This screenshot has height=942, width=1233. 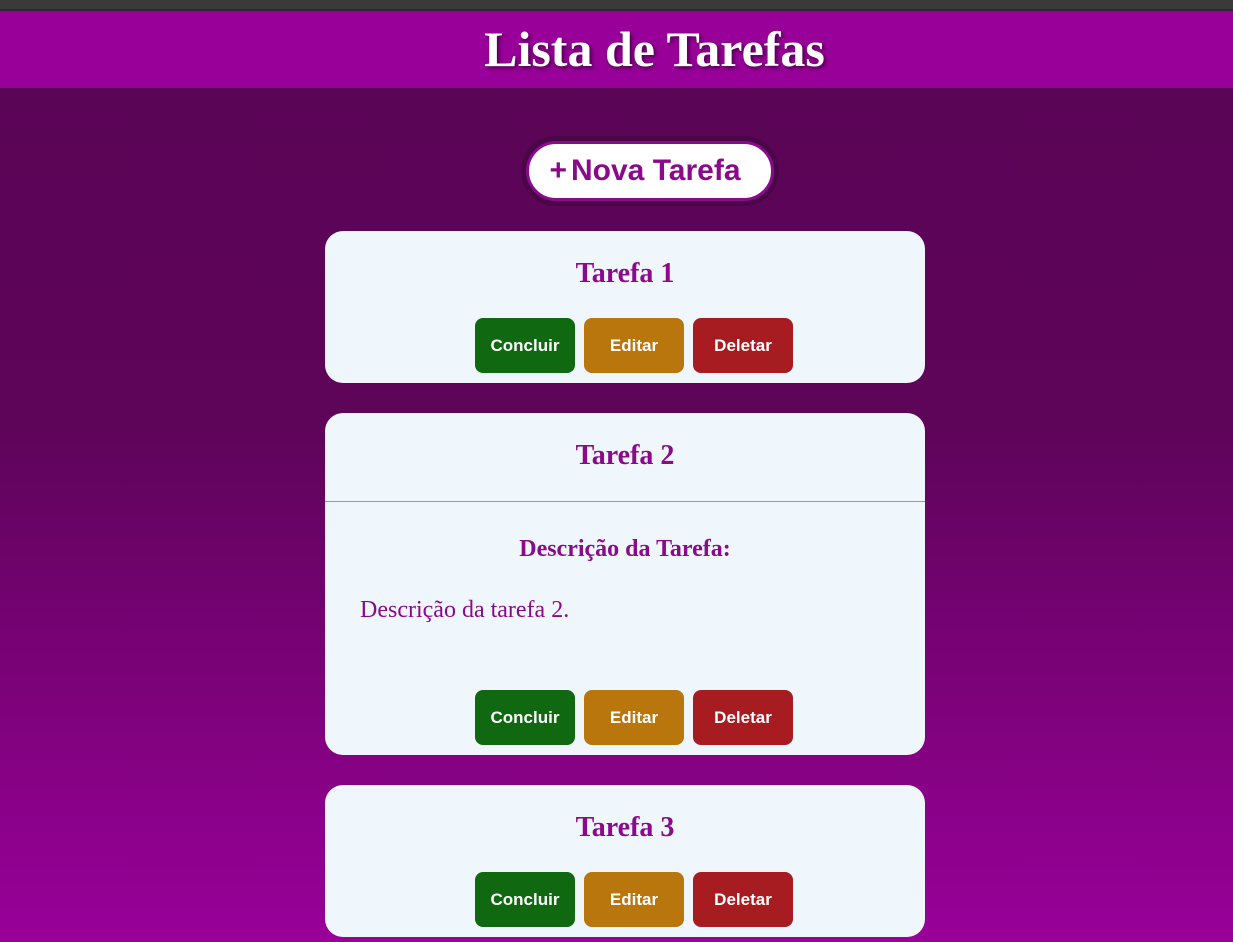 I want to click on new-task-button: + Nova Tarefa, so click(x=650, y=171).